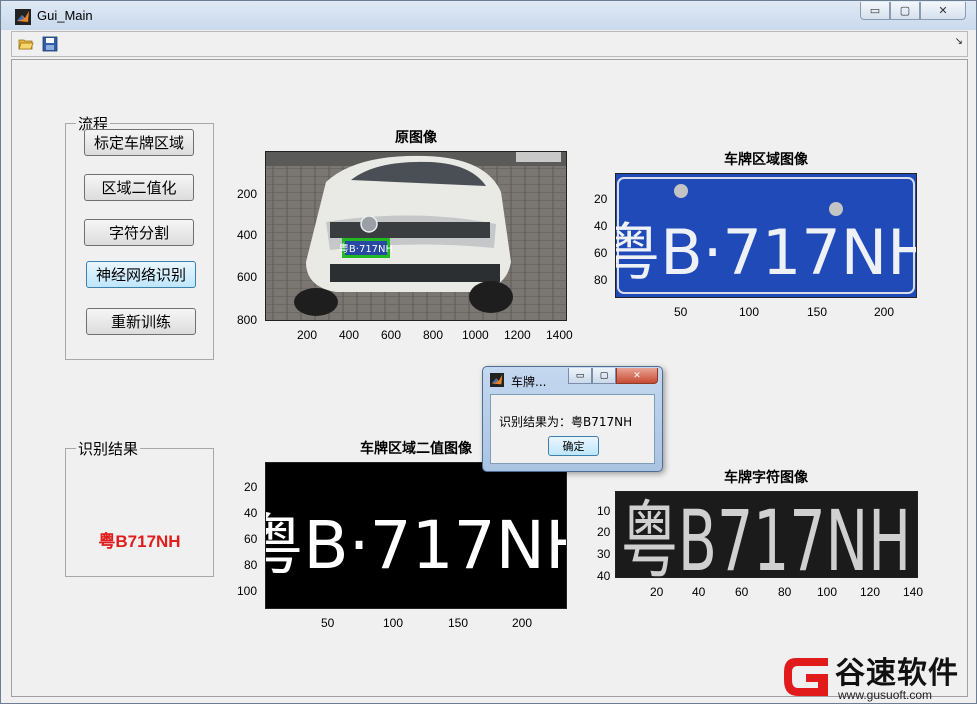  I want to click on ytick: 400, so click(247, 235).